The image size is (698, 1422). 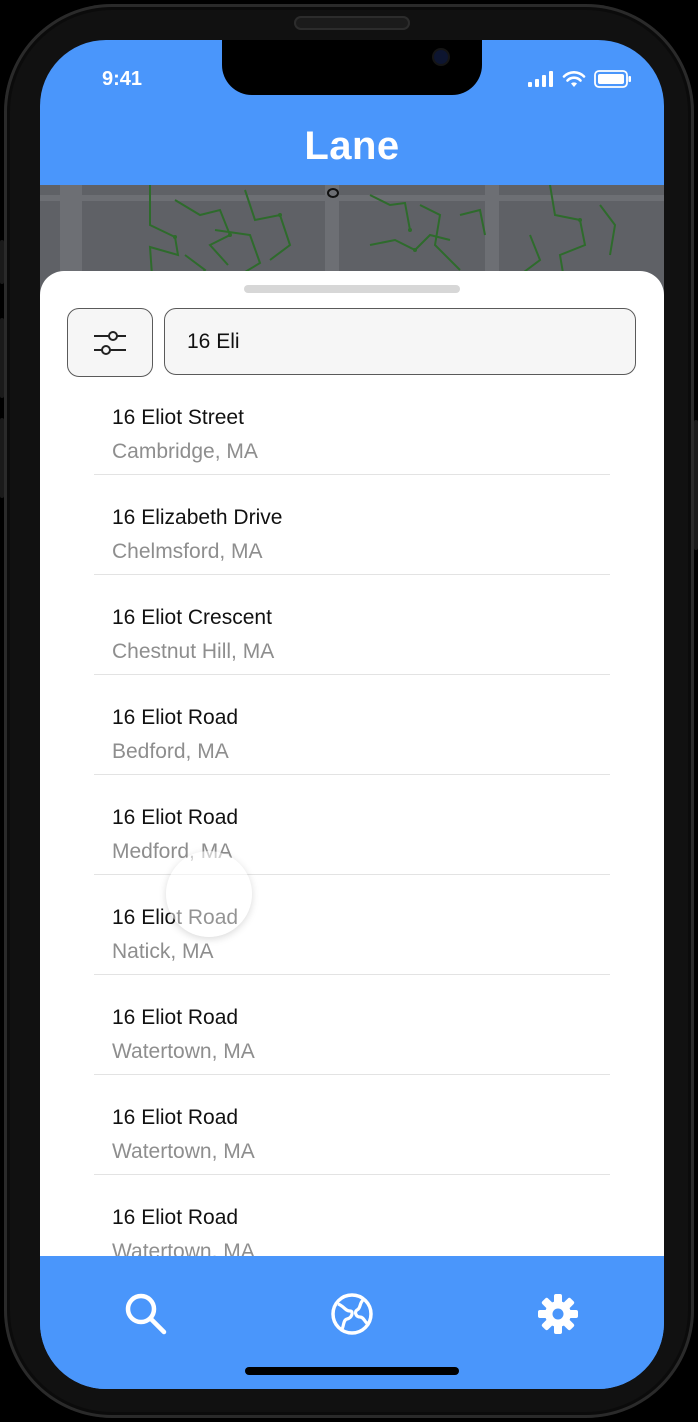 I want to click on tab-settings, so click(x=558, y=1314).